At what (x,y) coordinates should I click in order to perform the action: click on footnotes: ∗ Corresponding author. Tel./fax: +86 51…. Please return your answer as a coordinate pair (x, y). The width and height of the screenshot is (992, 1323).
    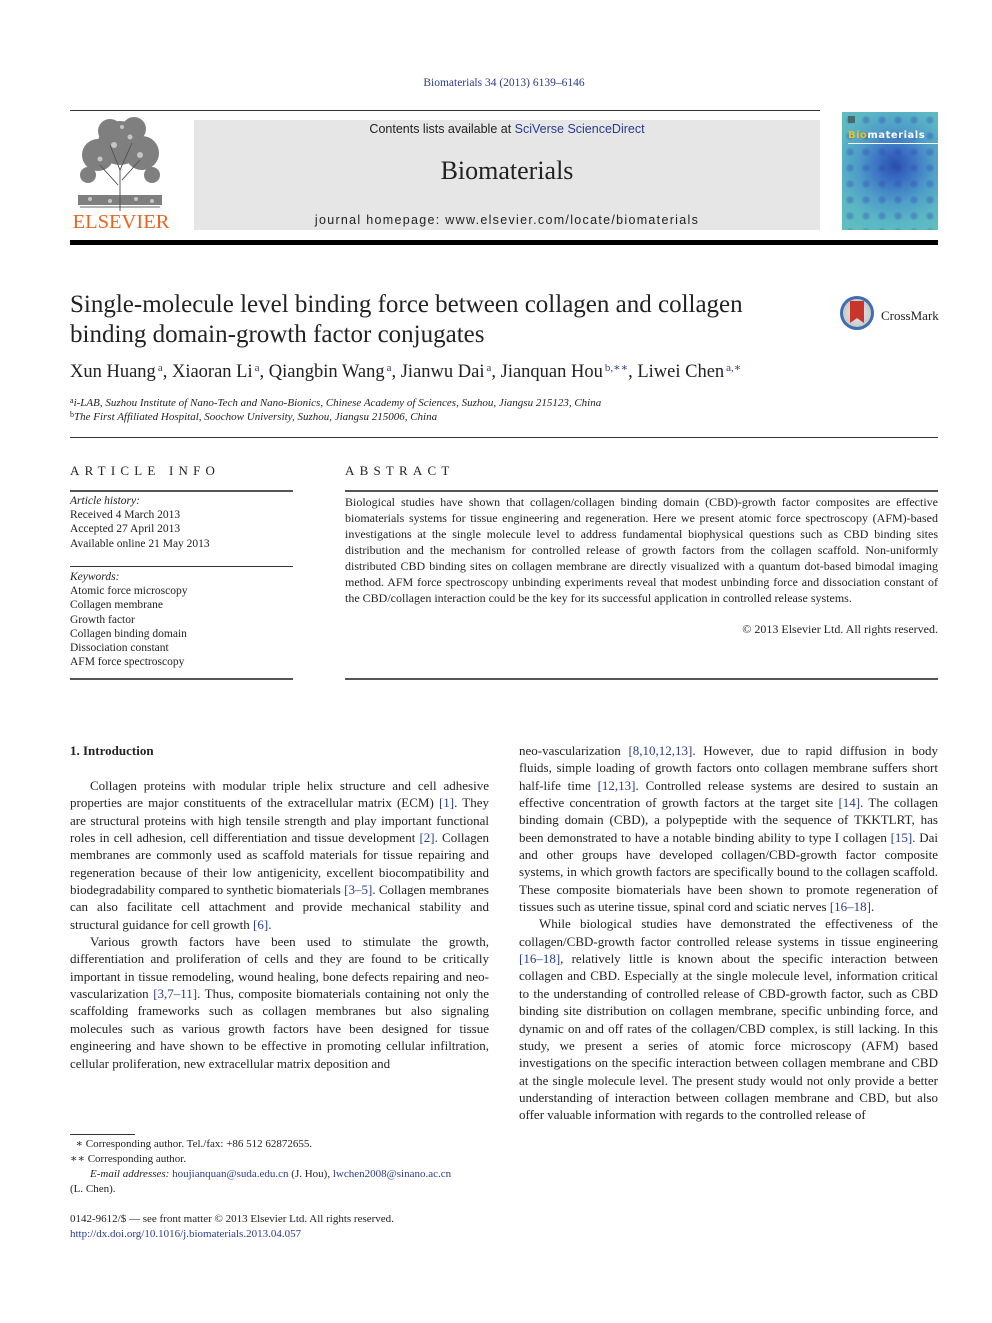
    Looking at the image, I should click on (280, 1167).